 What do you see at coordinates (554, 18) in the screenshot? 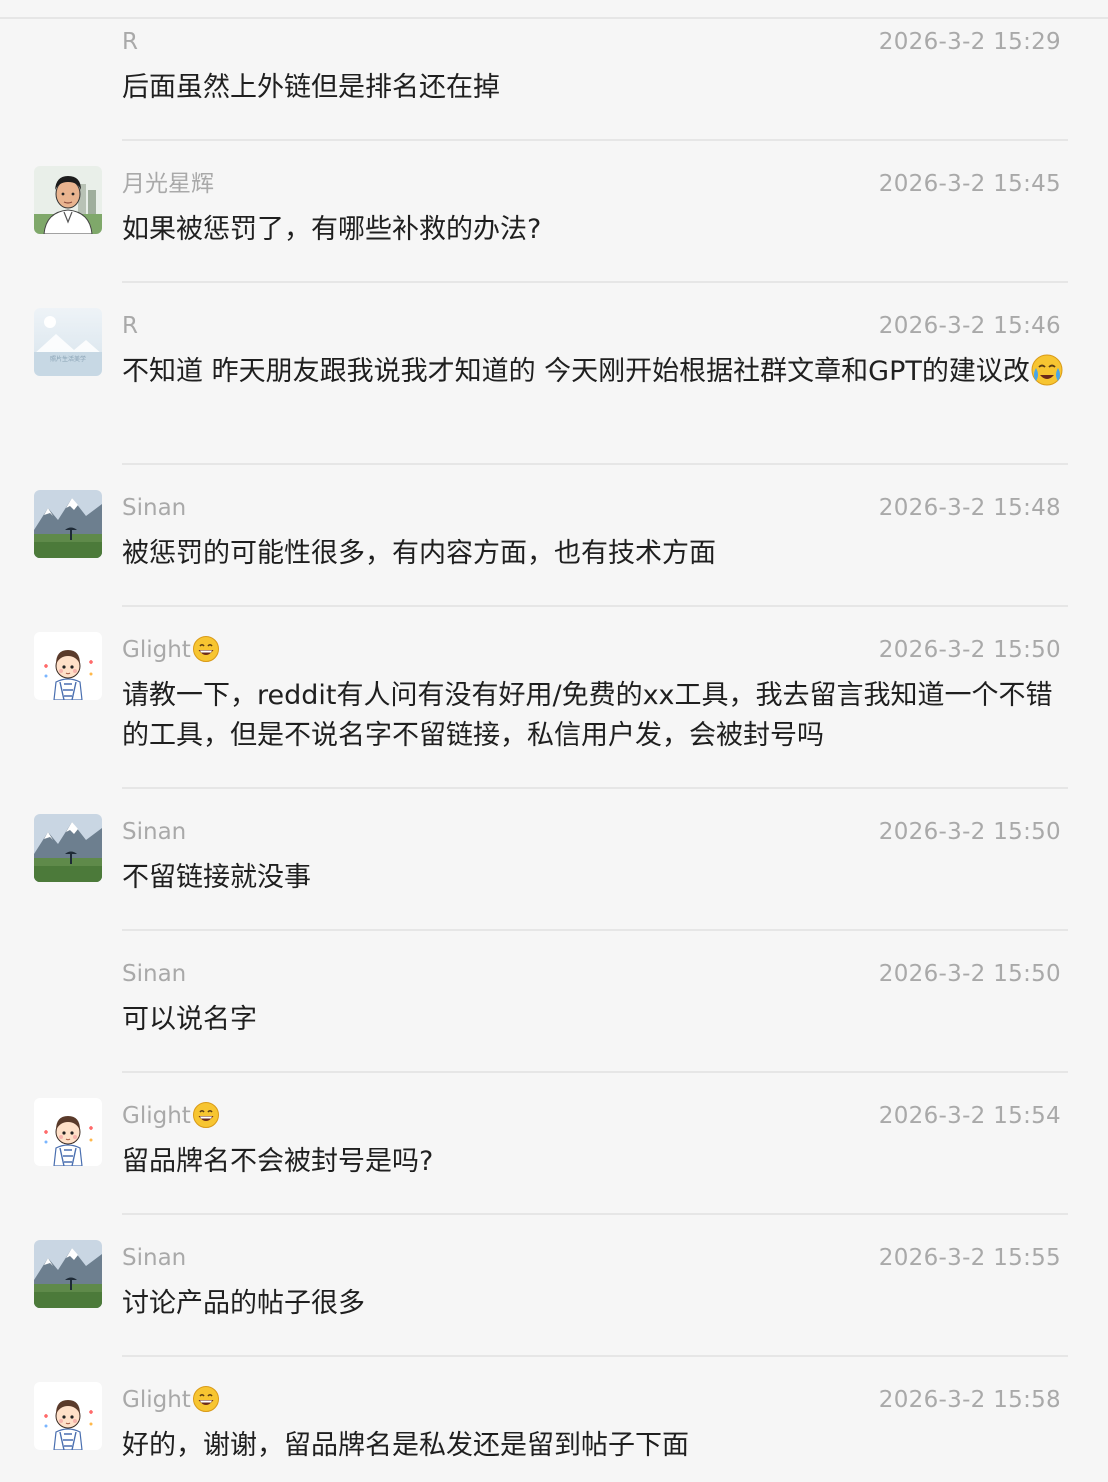
I see `top-divider` at bounding box center [554, 18].